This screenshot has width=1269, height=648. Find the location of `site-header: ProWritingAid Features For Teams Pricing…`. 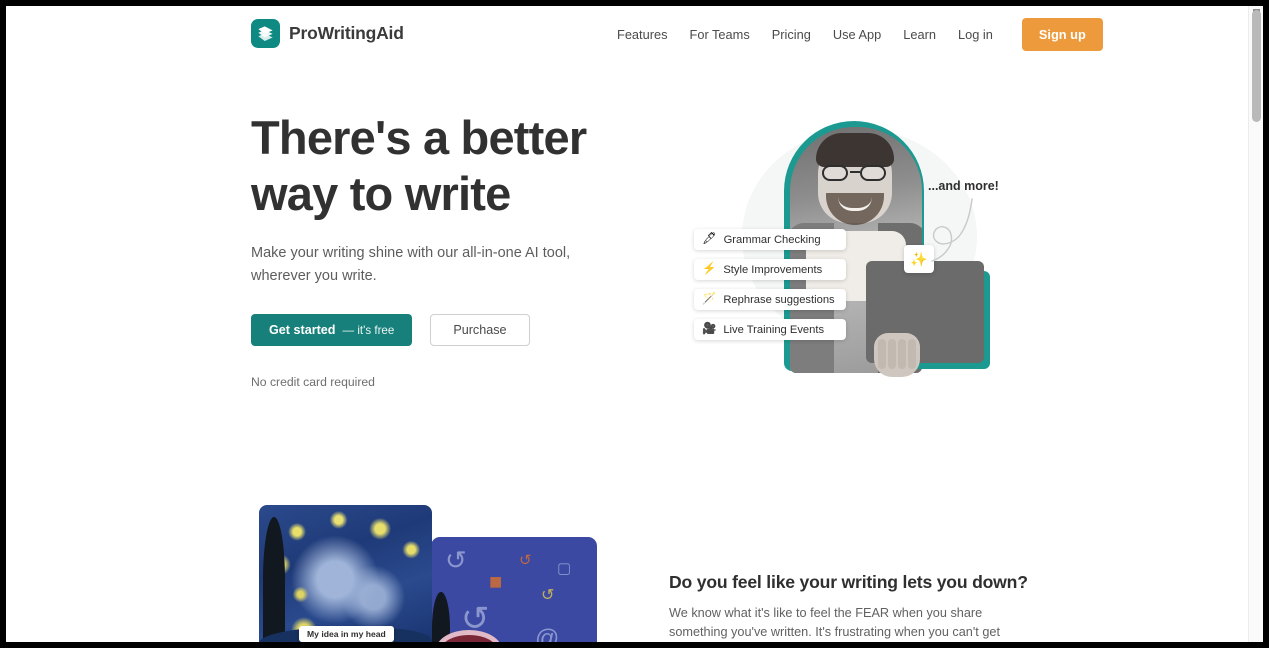

site-header: ProWritingAid Features For Teams Pricing… is located at coordinates (627, 34).